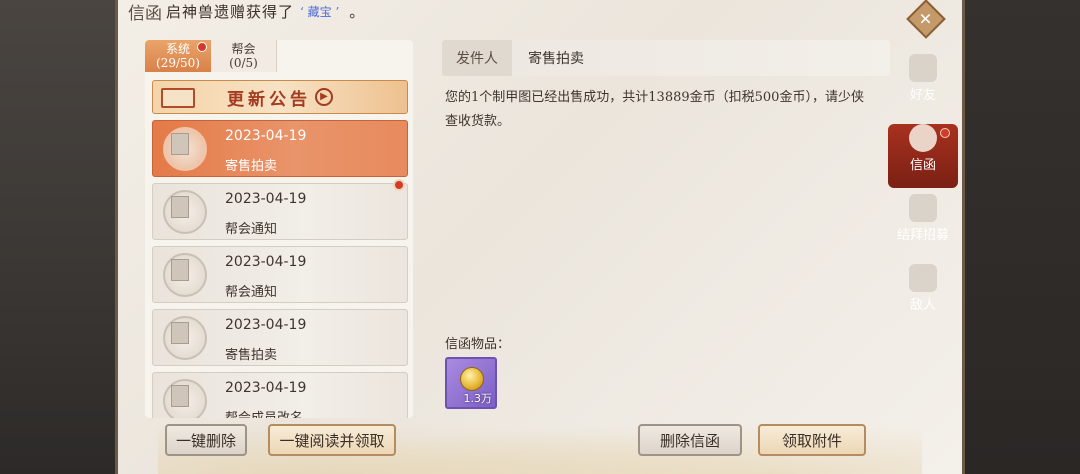  Describe the element at coordinates (324, 97) in the screenshot. I see `arrow-right-icon: ▶` at that location.